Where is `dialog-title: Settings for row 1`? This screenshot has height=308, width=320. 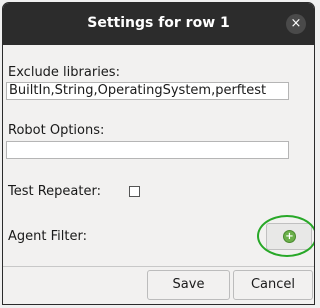
dialog-title: Settings for row 1 is located at coordinates (158, 23).